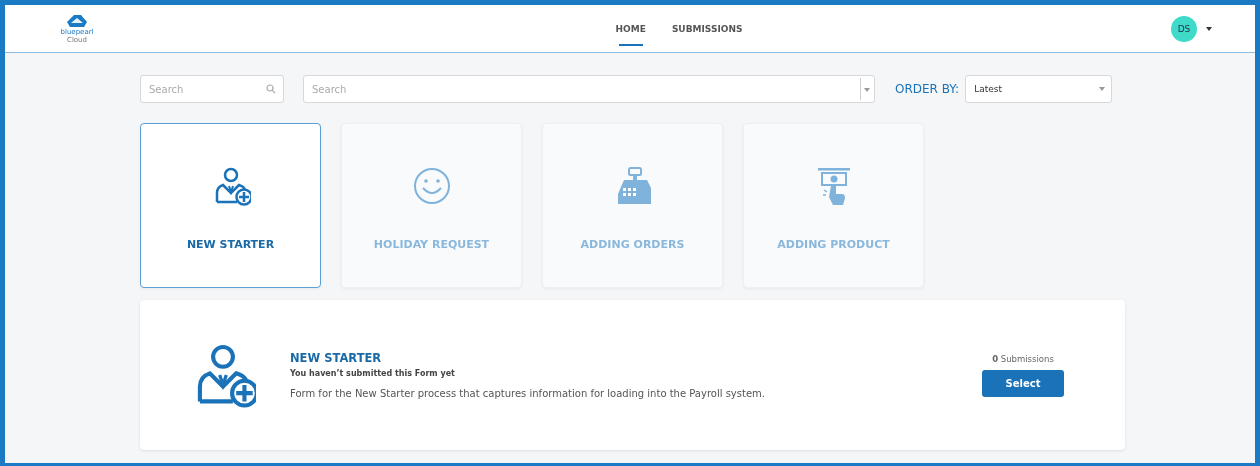 This screenshot has width=1260, height=466. Describe the element at coordinates (589, 89) in the screenshot. I see `category-search-field: Search` at that location.